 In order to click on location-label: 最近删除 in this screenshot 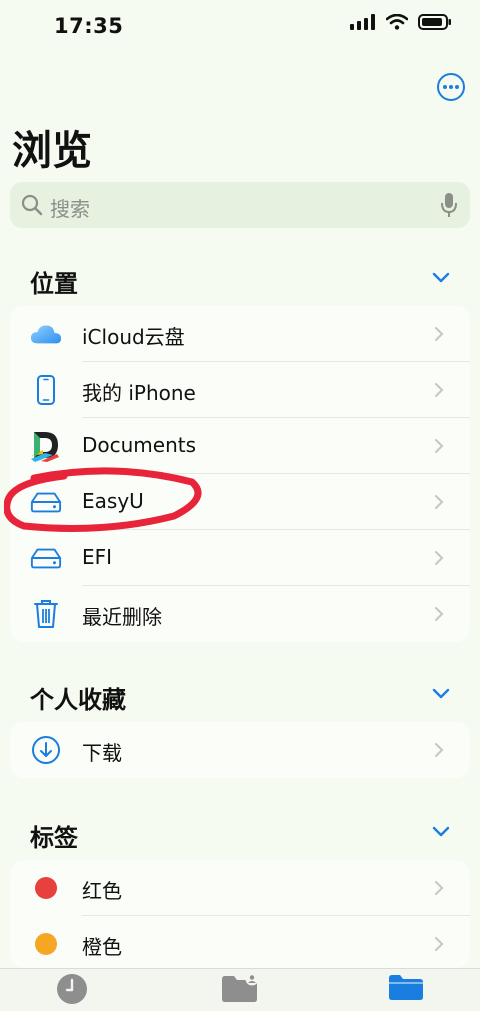, I will do `click(122, 617)`.